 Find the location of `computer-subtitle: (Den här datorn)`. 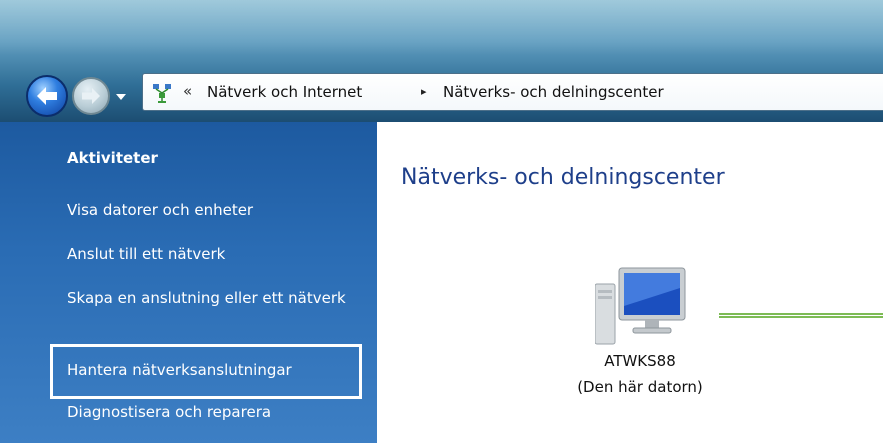

computer-subtitle: (Den här datorn) is located at coordinates (640, 387).